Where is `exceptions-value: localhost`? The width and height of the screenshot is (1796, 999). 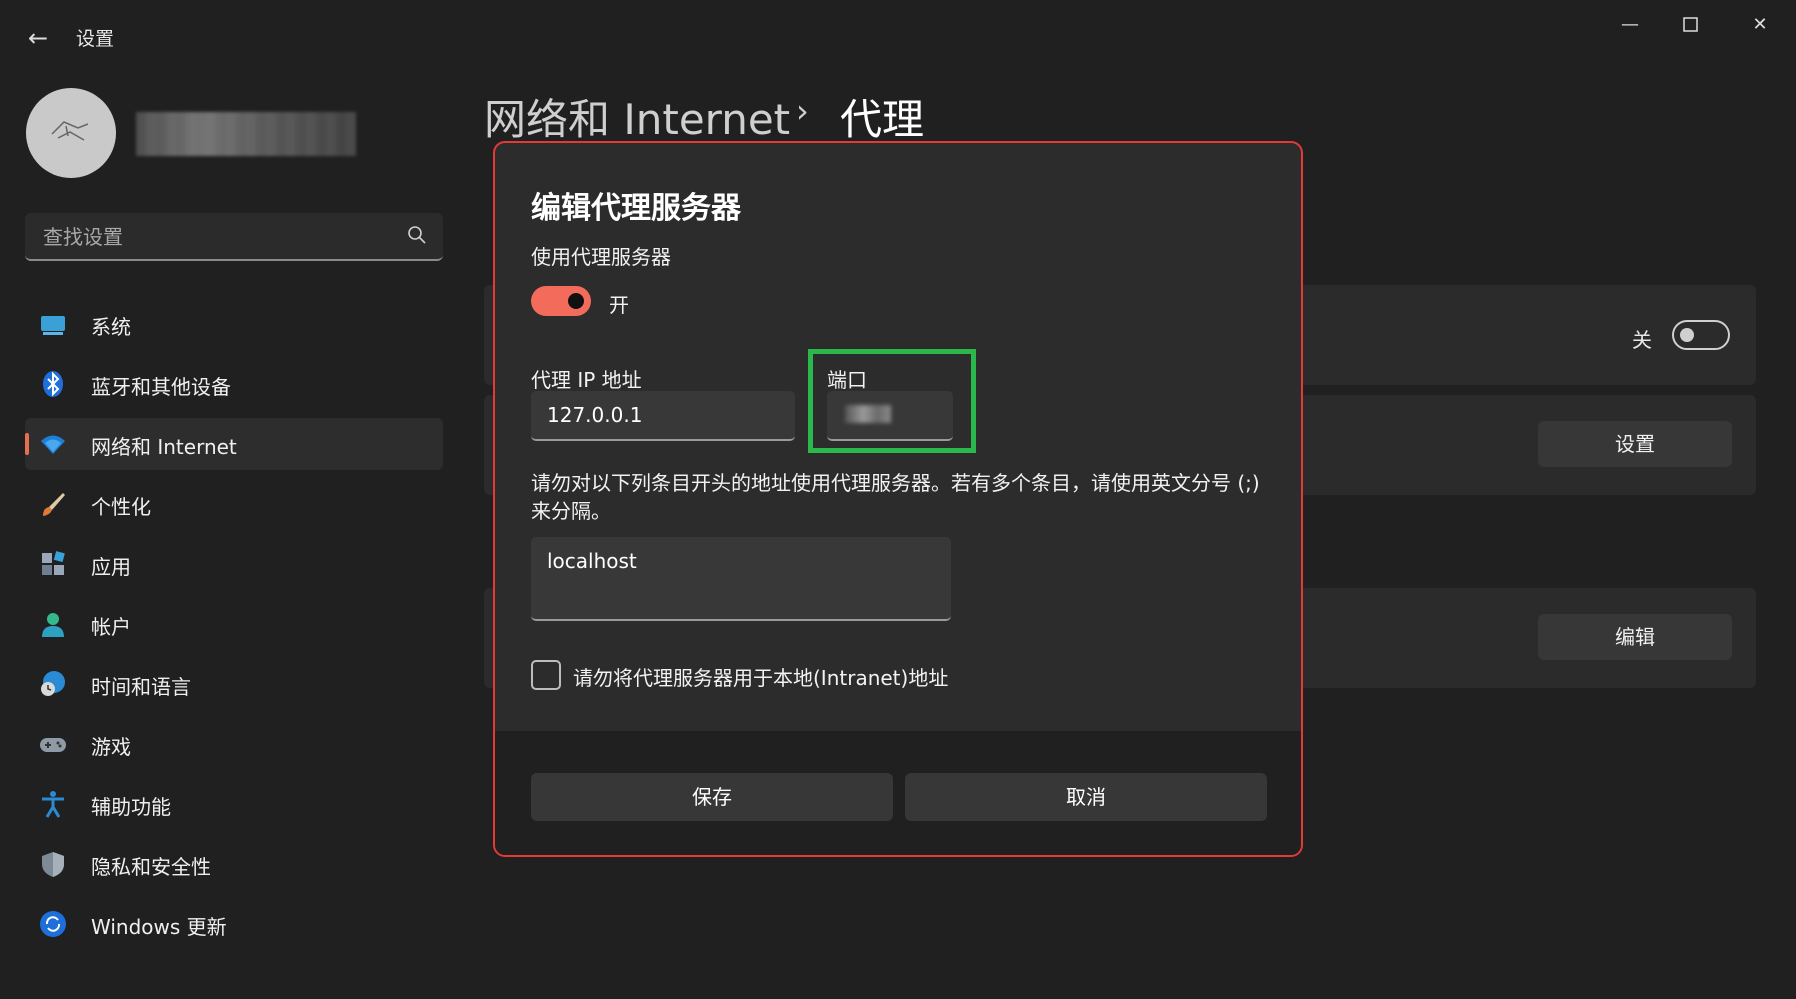
exceptions-value: localhost is located at coordinates (592, 561).